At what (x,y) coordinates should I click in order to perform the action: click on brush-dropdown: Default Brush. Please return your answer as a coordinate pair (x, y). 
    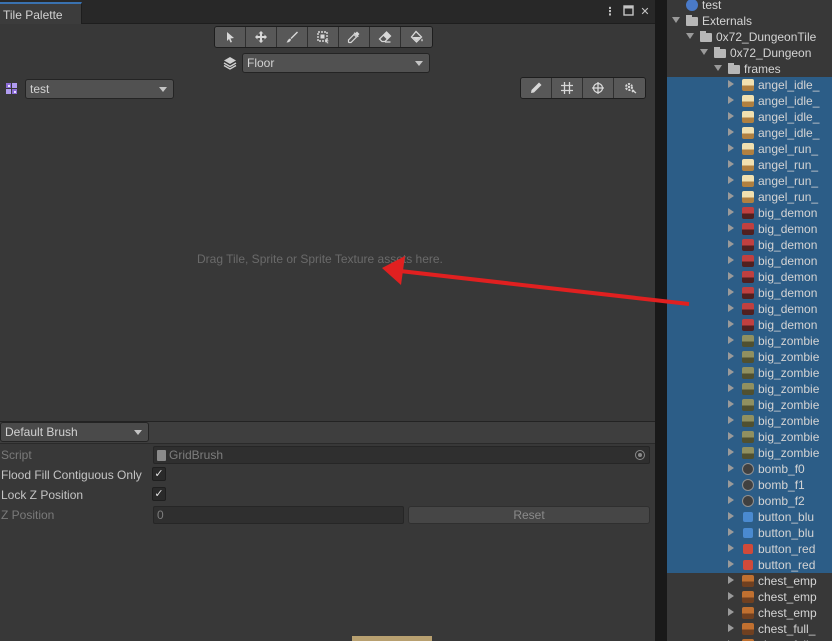
    Looking at the image, I should click on (74, 432).